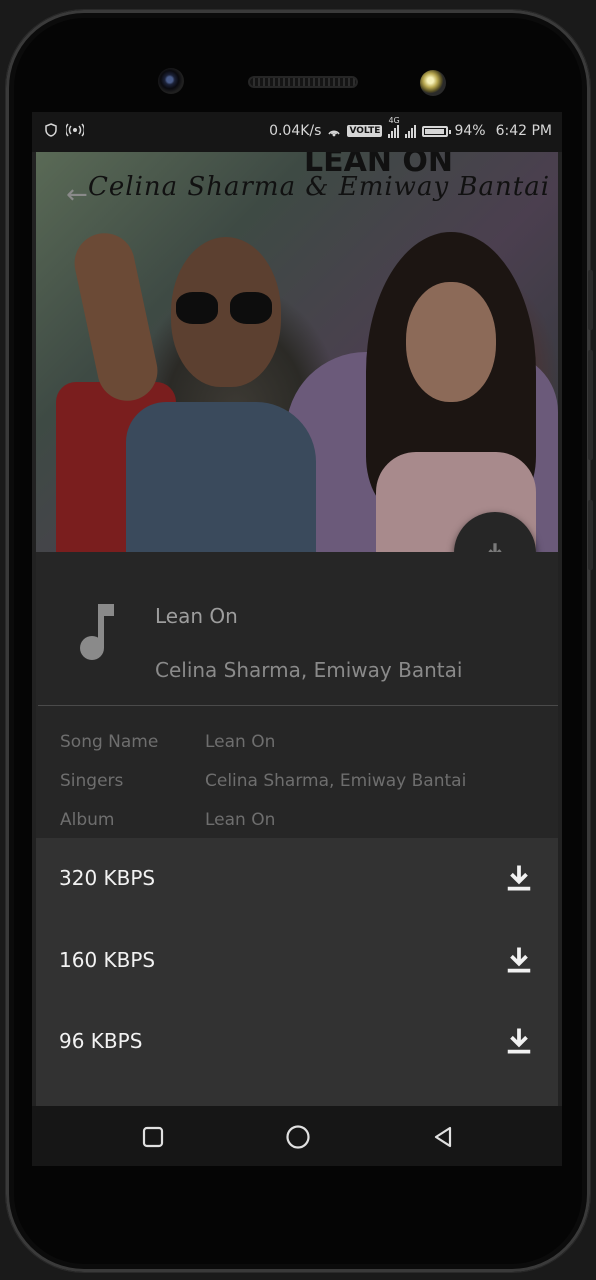  I want to click on back-triangle-icon, so click(443, 1137).